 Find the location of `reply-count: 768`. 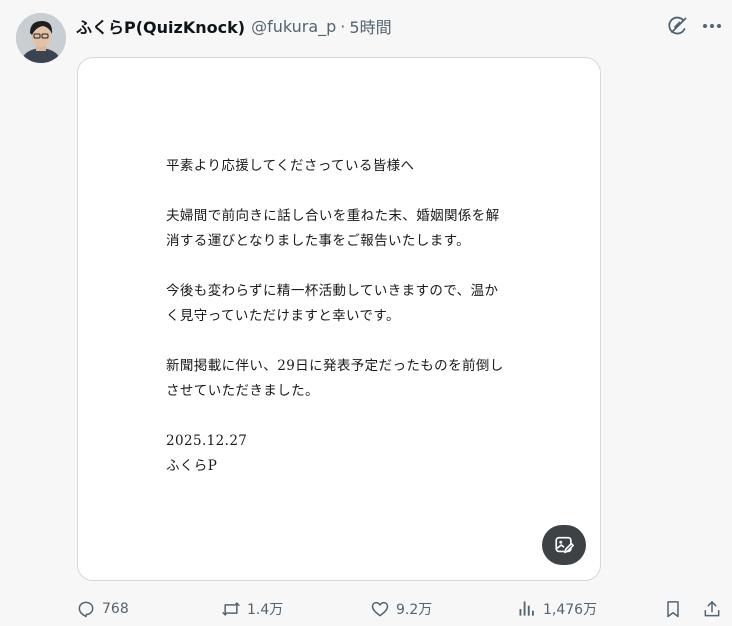

reply-count: 768 is located at coordinates (115, 609).